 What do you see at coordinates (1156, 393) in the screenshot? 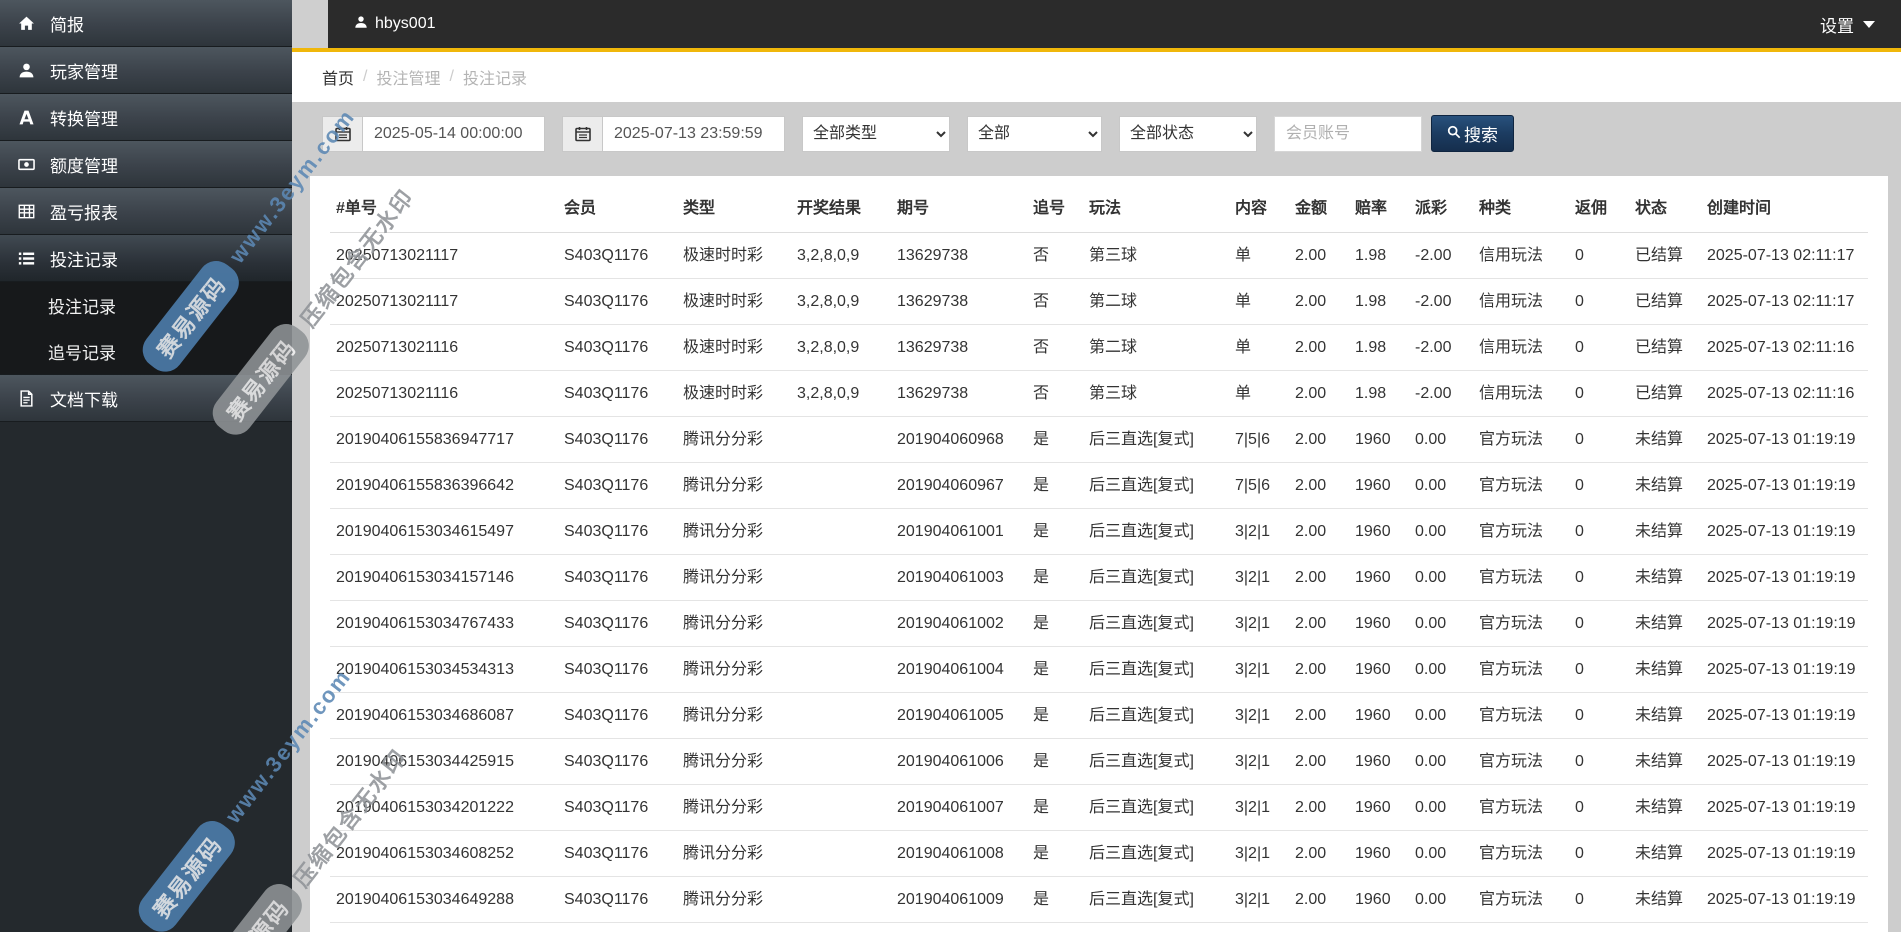
I see `table-cell: 第三球` at bounding box center [1156, 393].